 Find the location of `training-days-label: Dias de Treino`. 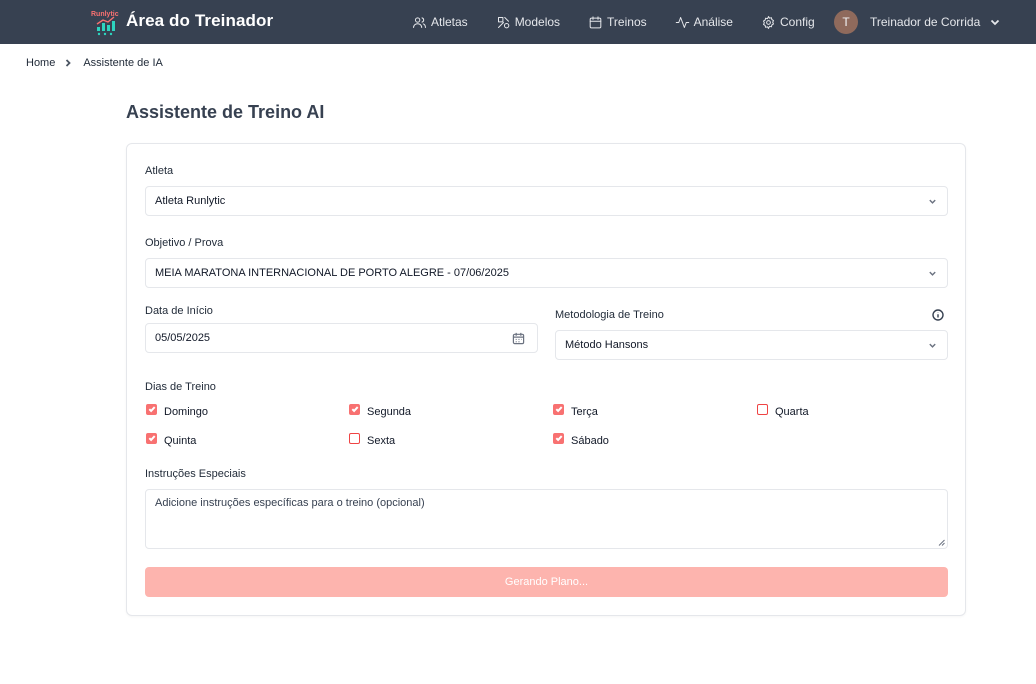

training-days-label: Dias de Treino is located at coordinates (180, 387).